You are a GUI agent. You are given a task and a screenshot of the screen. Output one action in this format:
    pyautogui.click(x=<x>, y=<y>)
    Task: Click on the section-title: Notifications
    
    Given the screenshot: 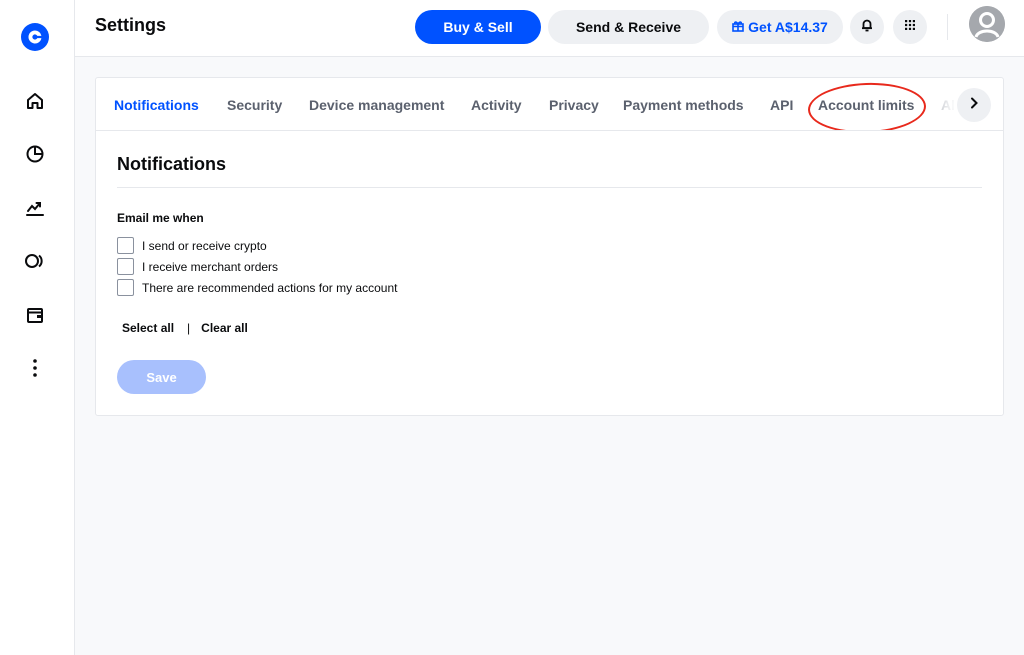 What is the action you would take?
    pyautogui.click(x=172, y=164)
    